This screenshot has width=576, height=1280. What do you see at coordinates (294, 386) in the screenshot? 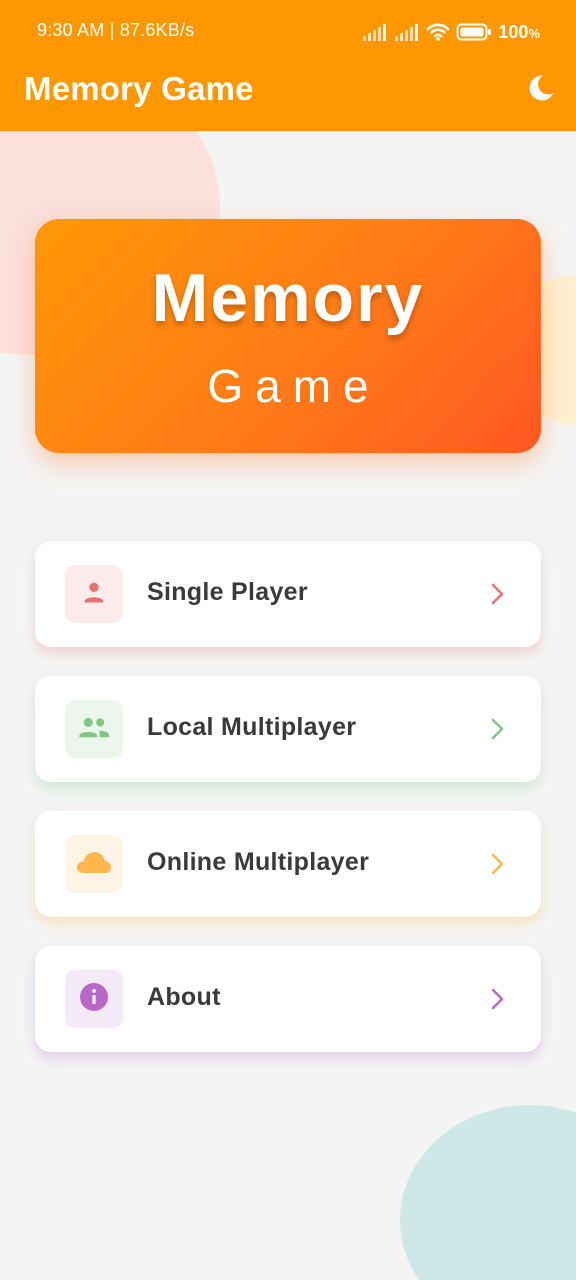
I see `hero-subtitle: Game` at bounding box center [294, 386].